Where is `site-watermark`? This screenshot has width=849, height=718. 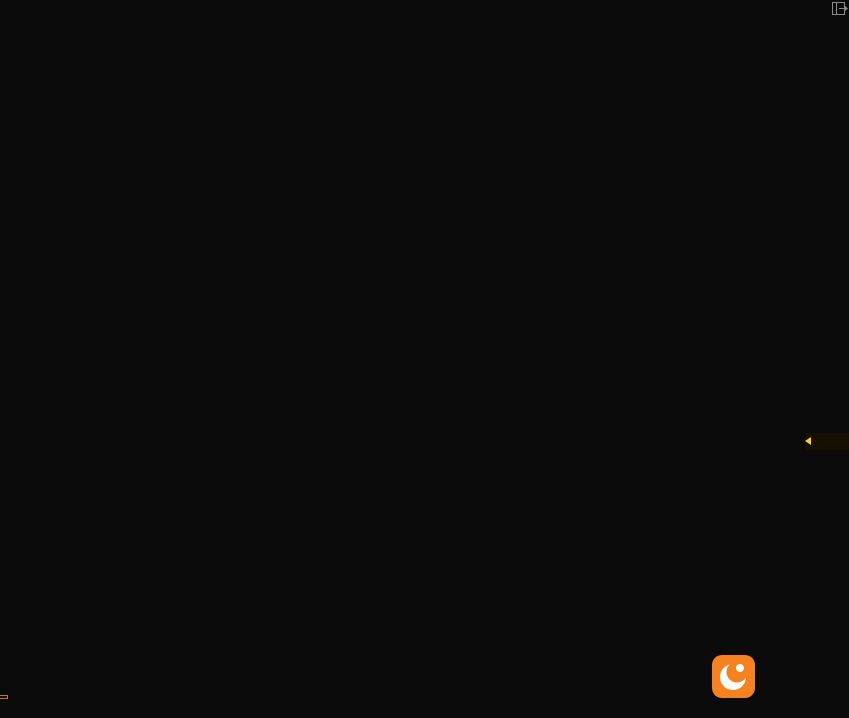
site-watermark is located at coordinates (735, 676).